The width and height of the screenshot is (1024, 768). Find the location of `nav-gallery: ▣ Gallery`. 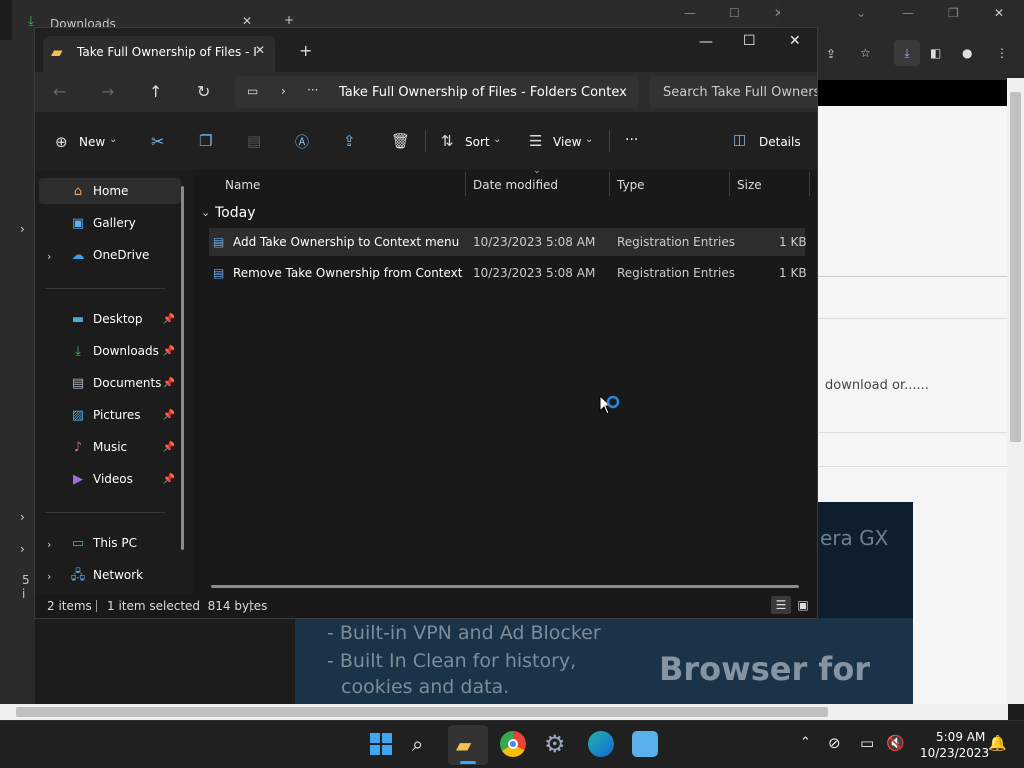

nav-gallery: ▣ Gallery is located at coordinates (110, 223).